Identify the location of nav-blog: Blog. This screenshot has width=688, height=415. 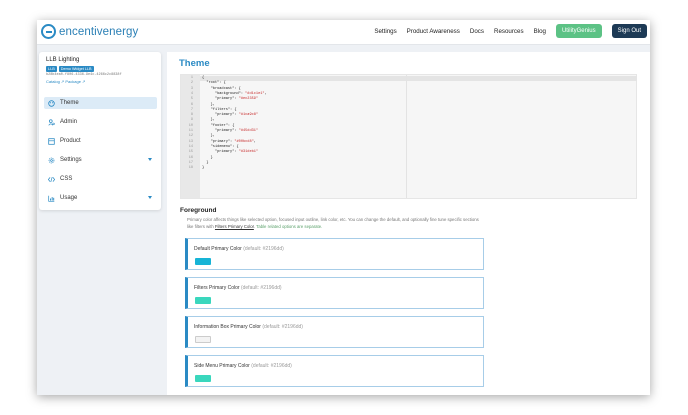
(540, 31).